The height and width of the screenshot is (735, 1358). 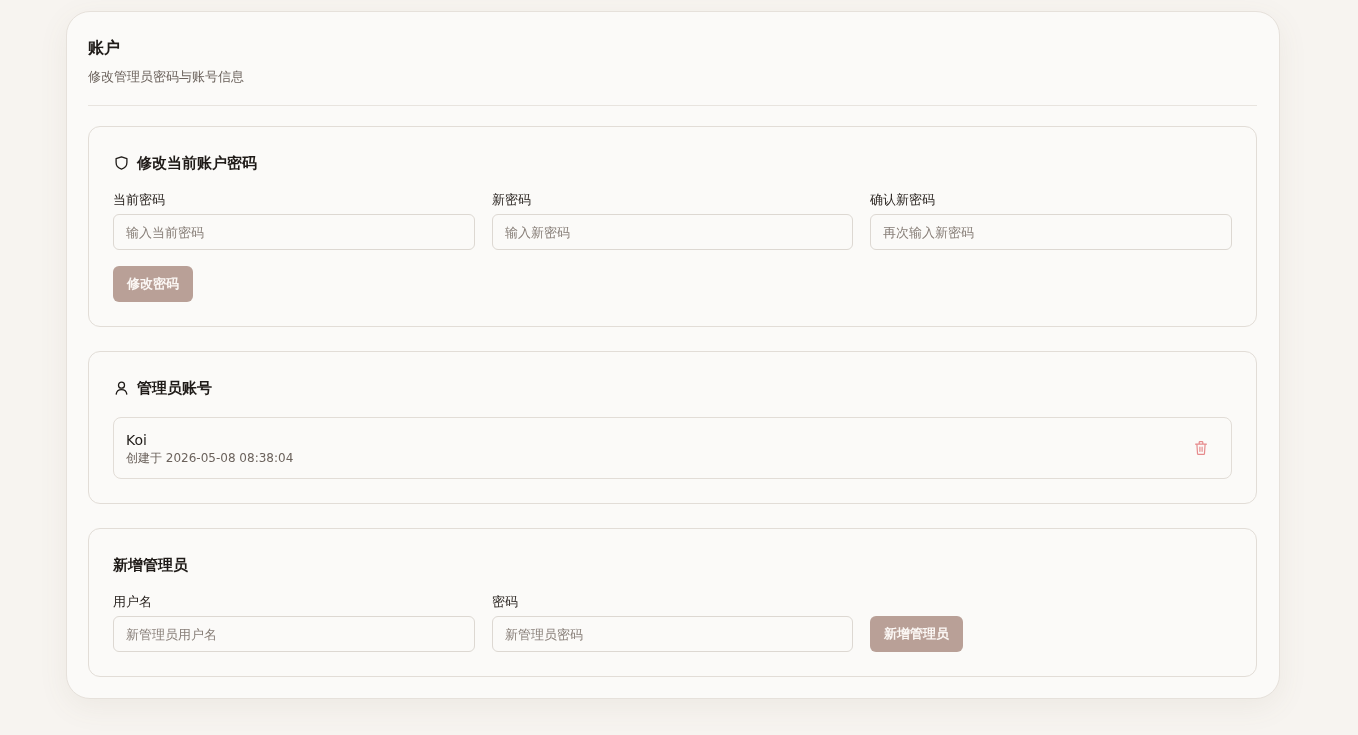 What do you see at coordinates (511, 200) in the screenshot?
I see `field-label: 新密码` at bounding box center [511, 200].